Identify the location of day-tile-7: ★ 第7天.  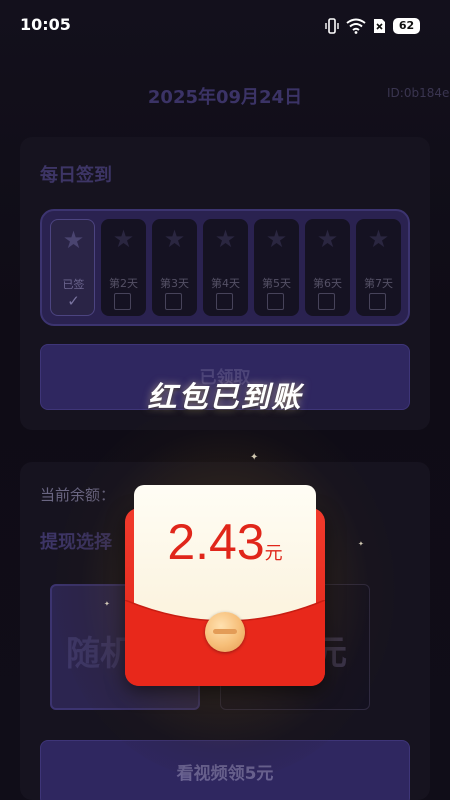
(378, 267).